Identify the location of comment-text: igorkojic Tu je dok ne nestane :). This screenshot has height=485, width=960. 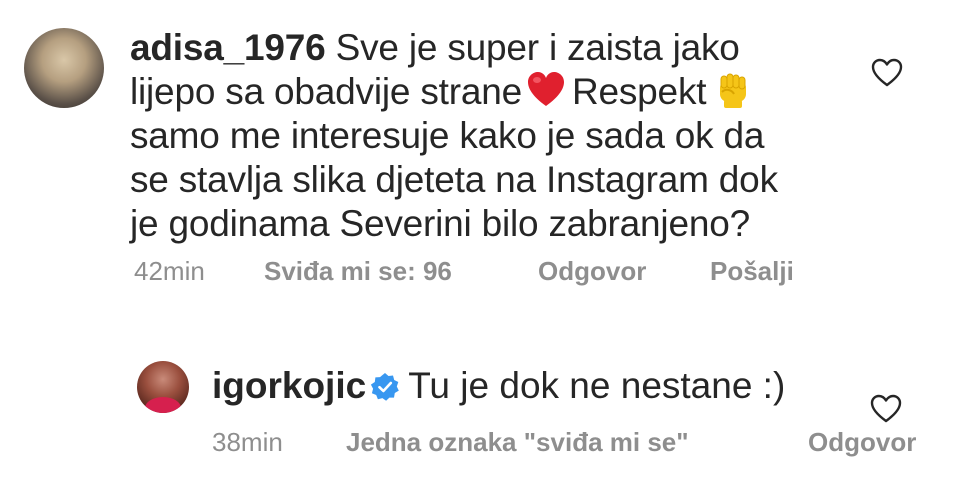
(498, 386).